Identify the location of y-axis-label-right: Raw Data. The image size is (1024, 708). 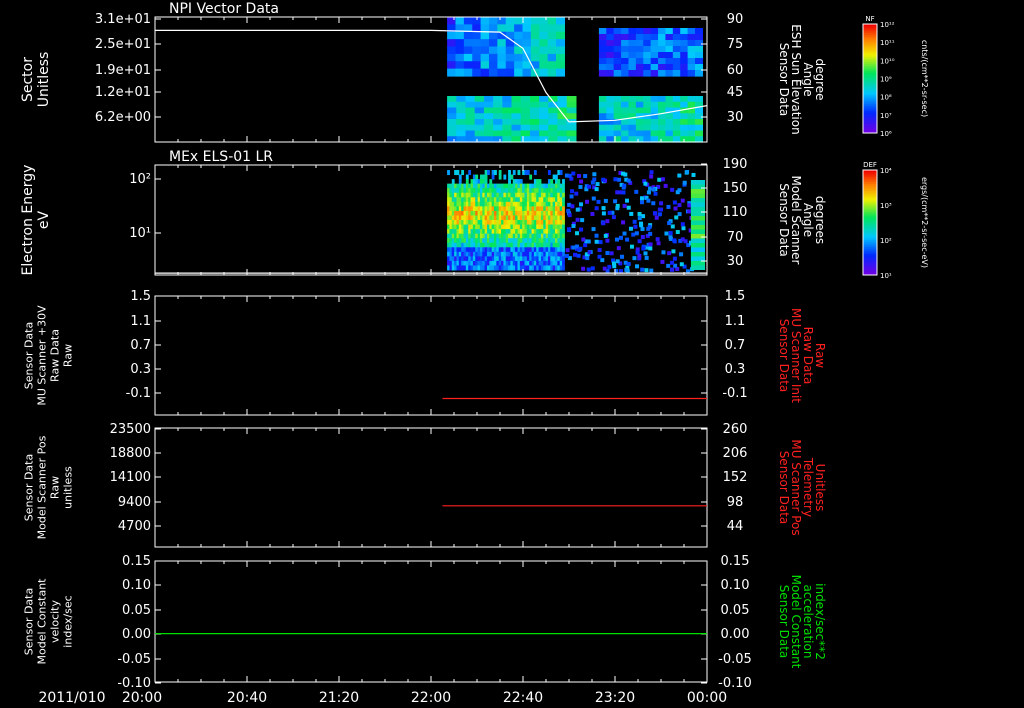
(808, 356).